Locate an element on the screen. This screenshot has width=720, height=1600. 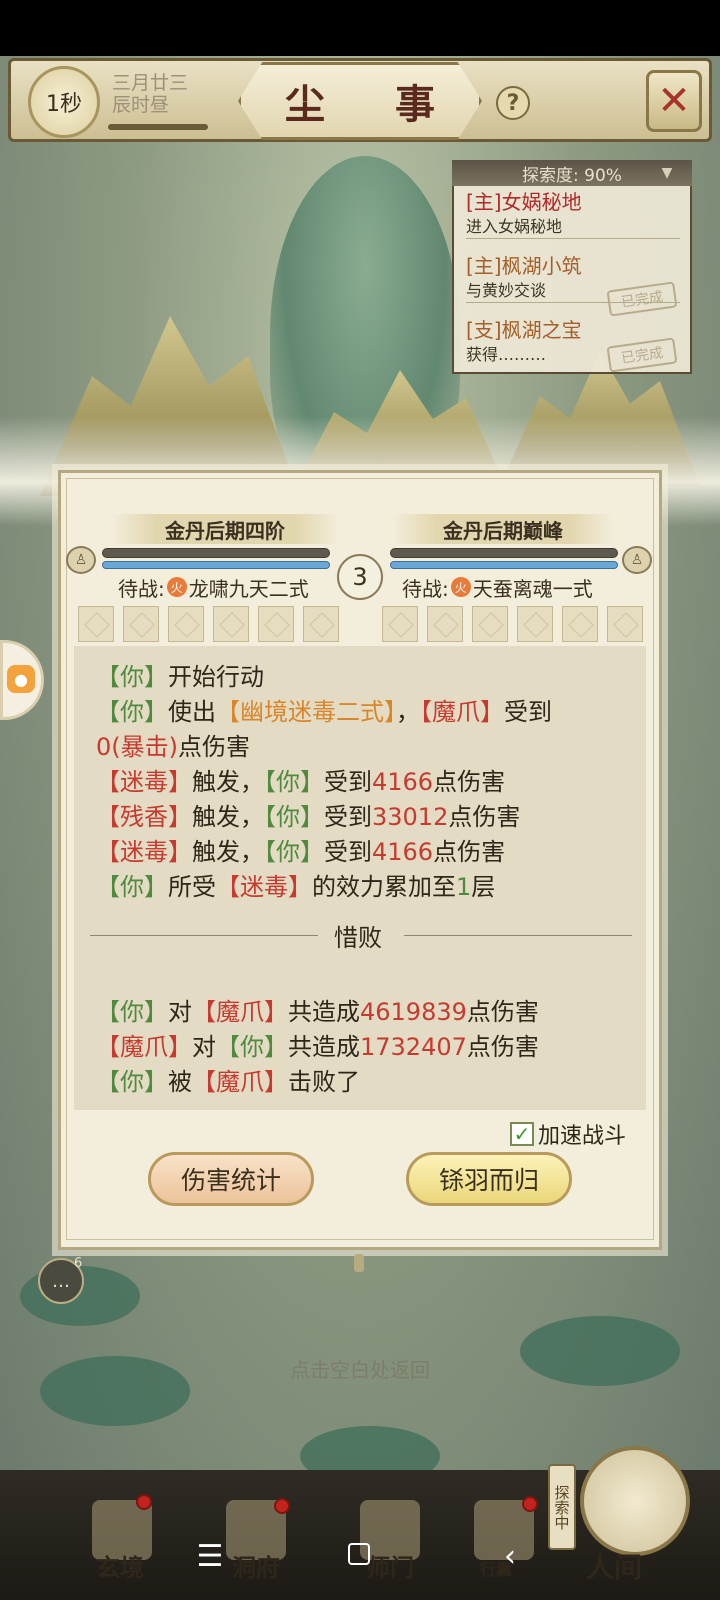
log-line: 0(暴击)点伤害 is located at coordinates (173, 747).